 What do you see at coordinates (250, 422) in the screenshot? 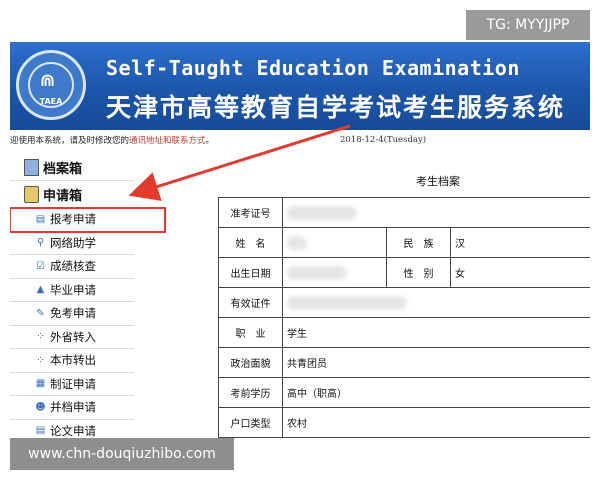
I see `label-household-type: 户口类型` at bounding box center [250, 422].